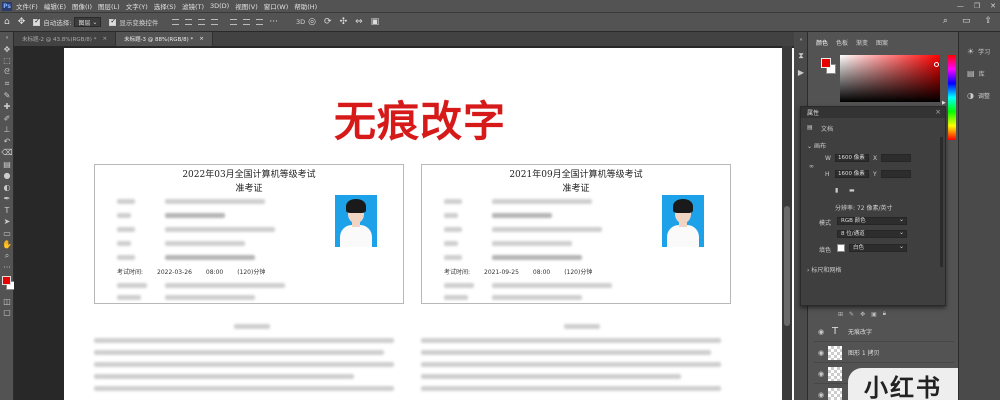  I want to click on maximize-button: ❐, so click(977, 6).